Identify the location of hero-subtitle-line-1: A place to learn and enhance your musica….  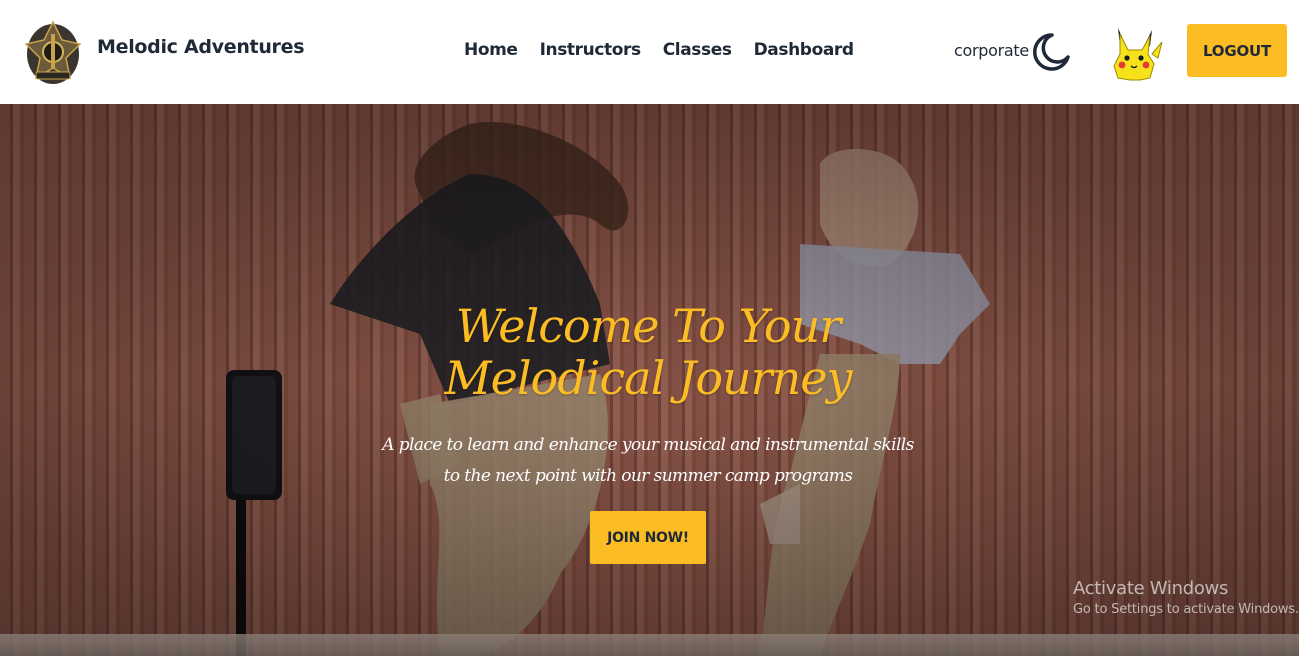
(648, 445).